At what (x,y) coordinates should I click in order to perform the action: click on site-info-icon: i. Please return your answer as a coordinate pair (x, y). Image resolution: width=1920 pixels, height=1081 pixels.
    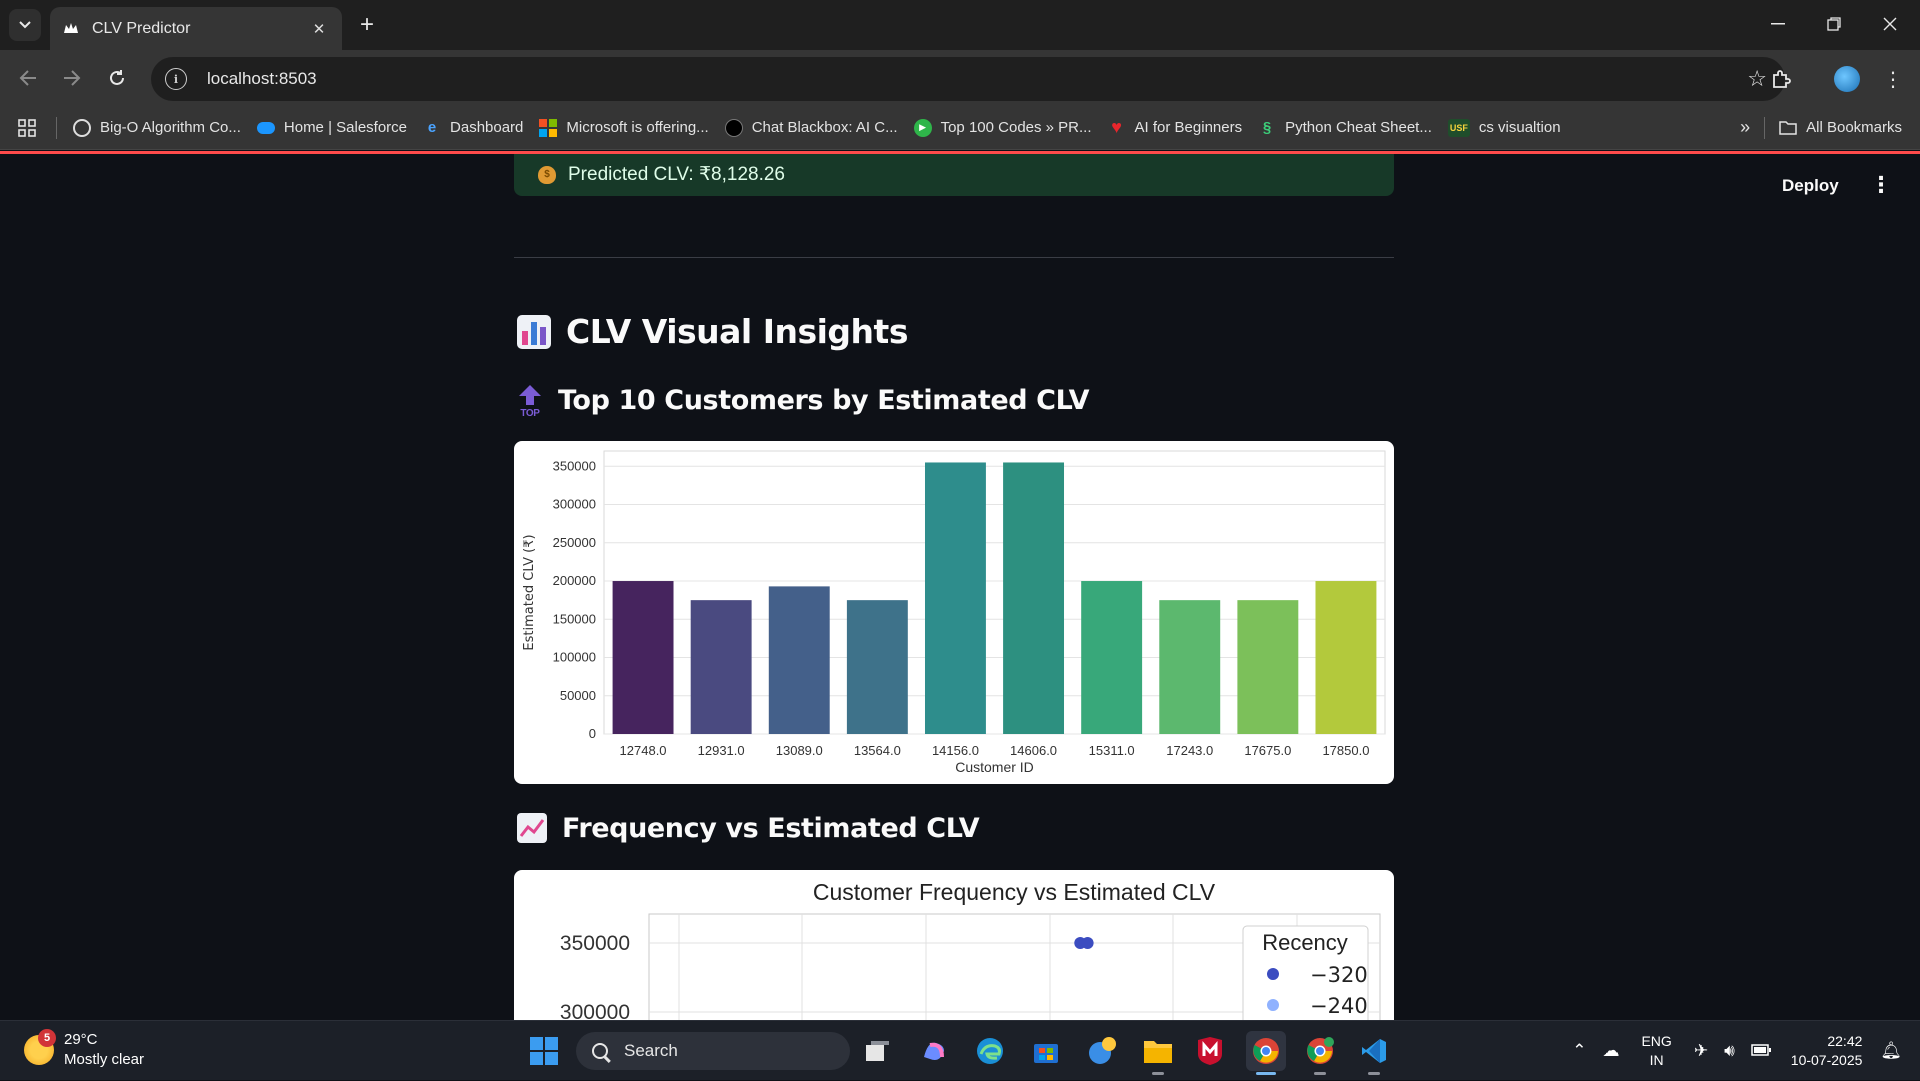
    Looking at the image, I should click on (176, 79).